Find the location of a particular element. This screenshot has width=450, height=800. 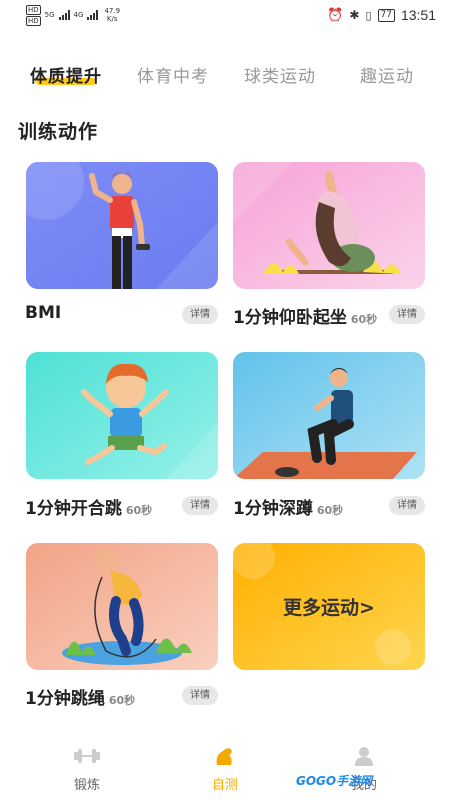

network-speed: 47.9 K/s is located at coordinates (112, 15).